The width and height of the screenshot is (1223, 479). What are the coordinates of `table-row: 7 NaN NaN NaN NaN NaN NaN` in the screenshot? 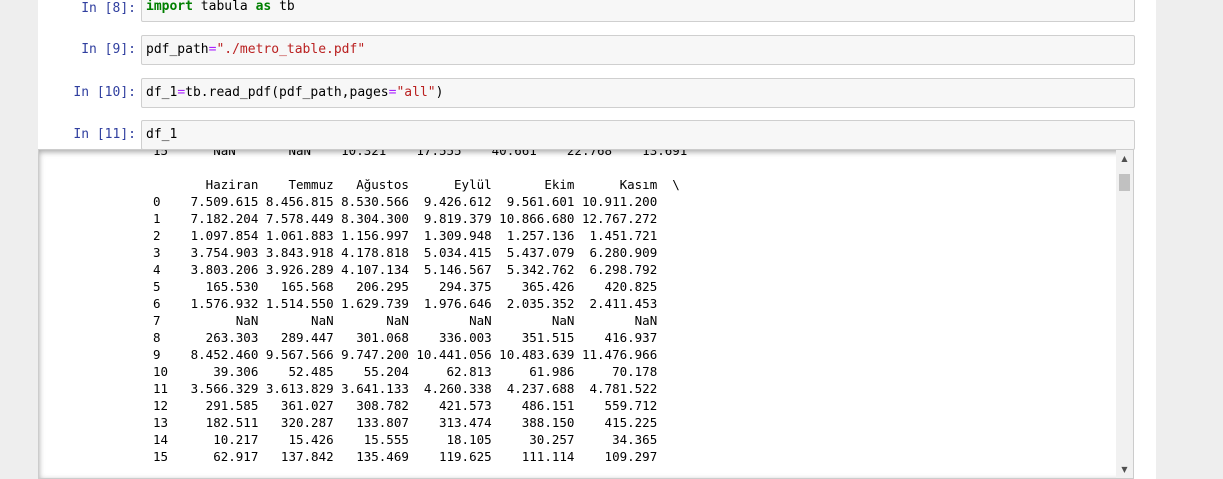 It's located at (405, 320).